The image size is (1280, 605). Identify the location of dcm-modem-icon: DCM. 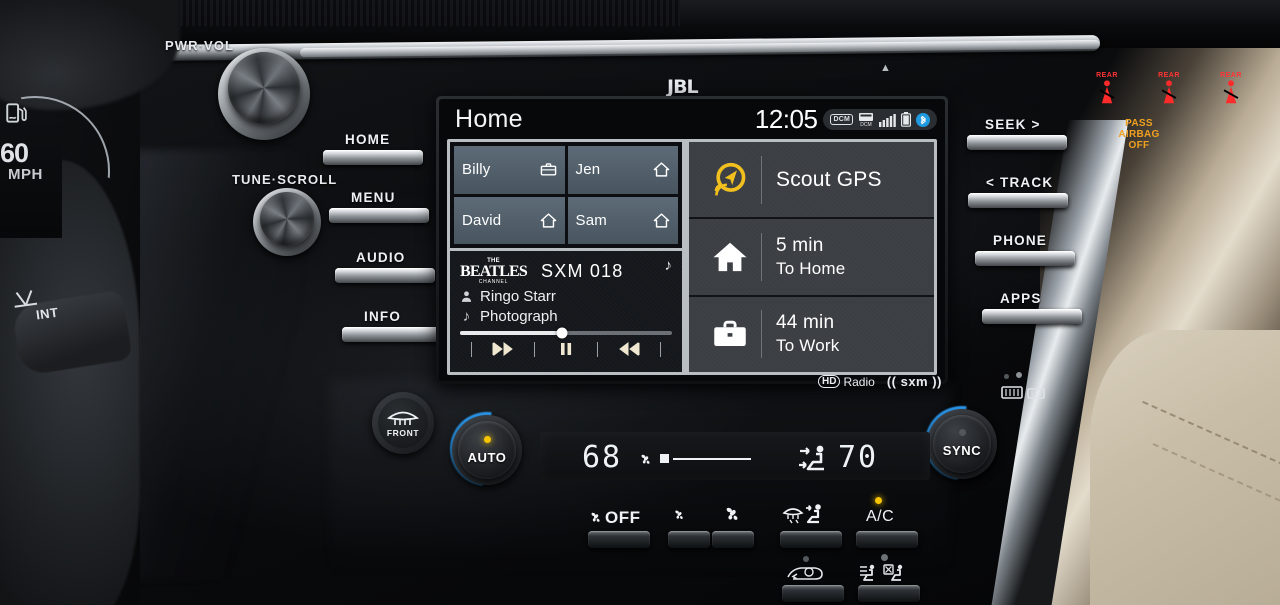
(866, 120).